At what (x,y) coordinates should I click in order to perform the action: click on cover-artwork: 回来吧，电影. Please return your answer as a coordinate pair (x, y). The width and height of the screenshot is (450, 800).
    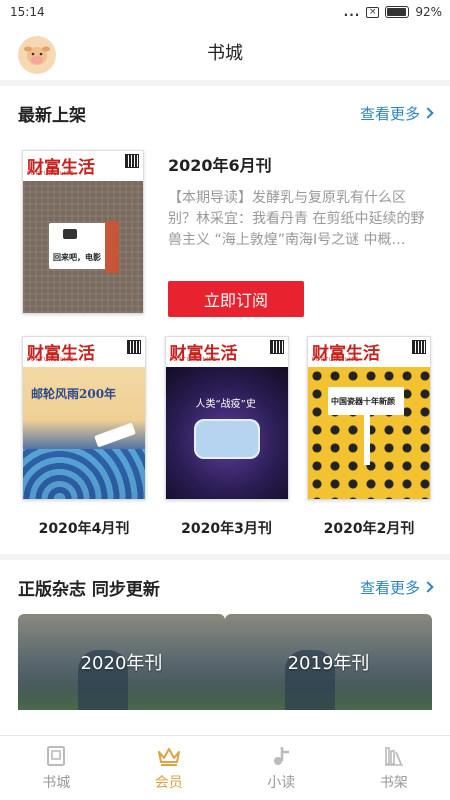
    Looking at the image, I should click on (83, 247).